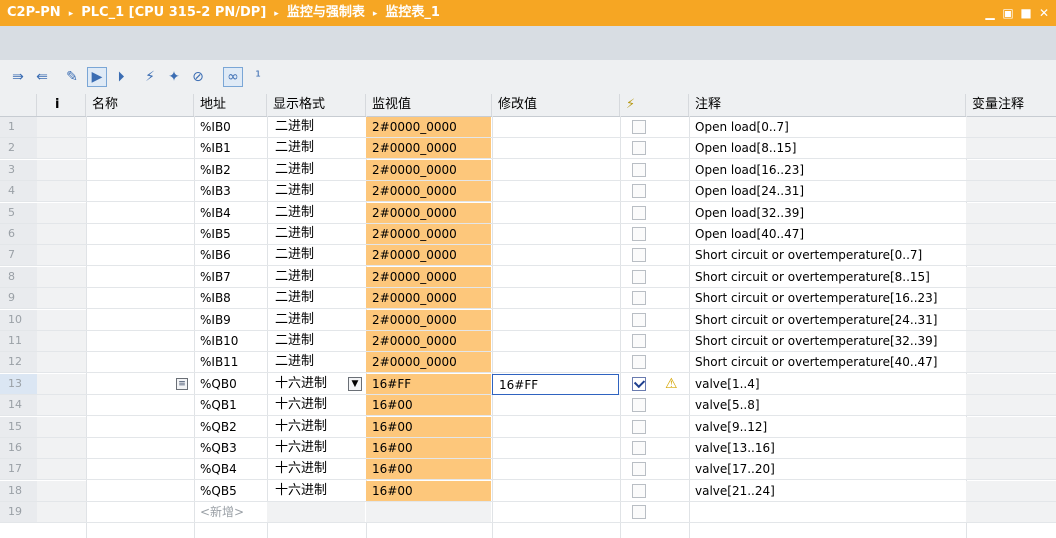  I want to click on display-format-cell, so click(316, 512).